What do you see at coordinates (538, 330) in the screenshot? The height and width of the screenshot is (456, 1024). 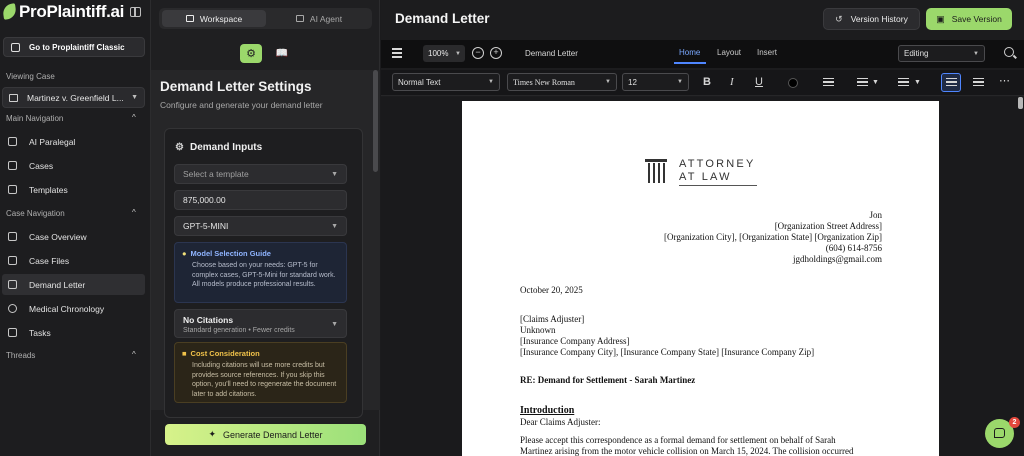 I see `recipient-line: Unknown` at bounding box center [538, 330].